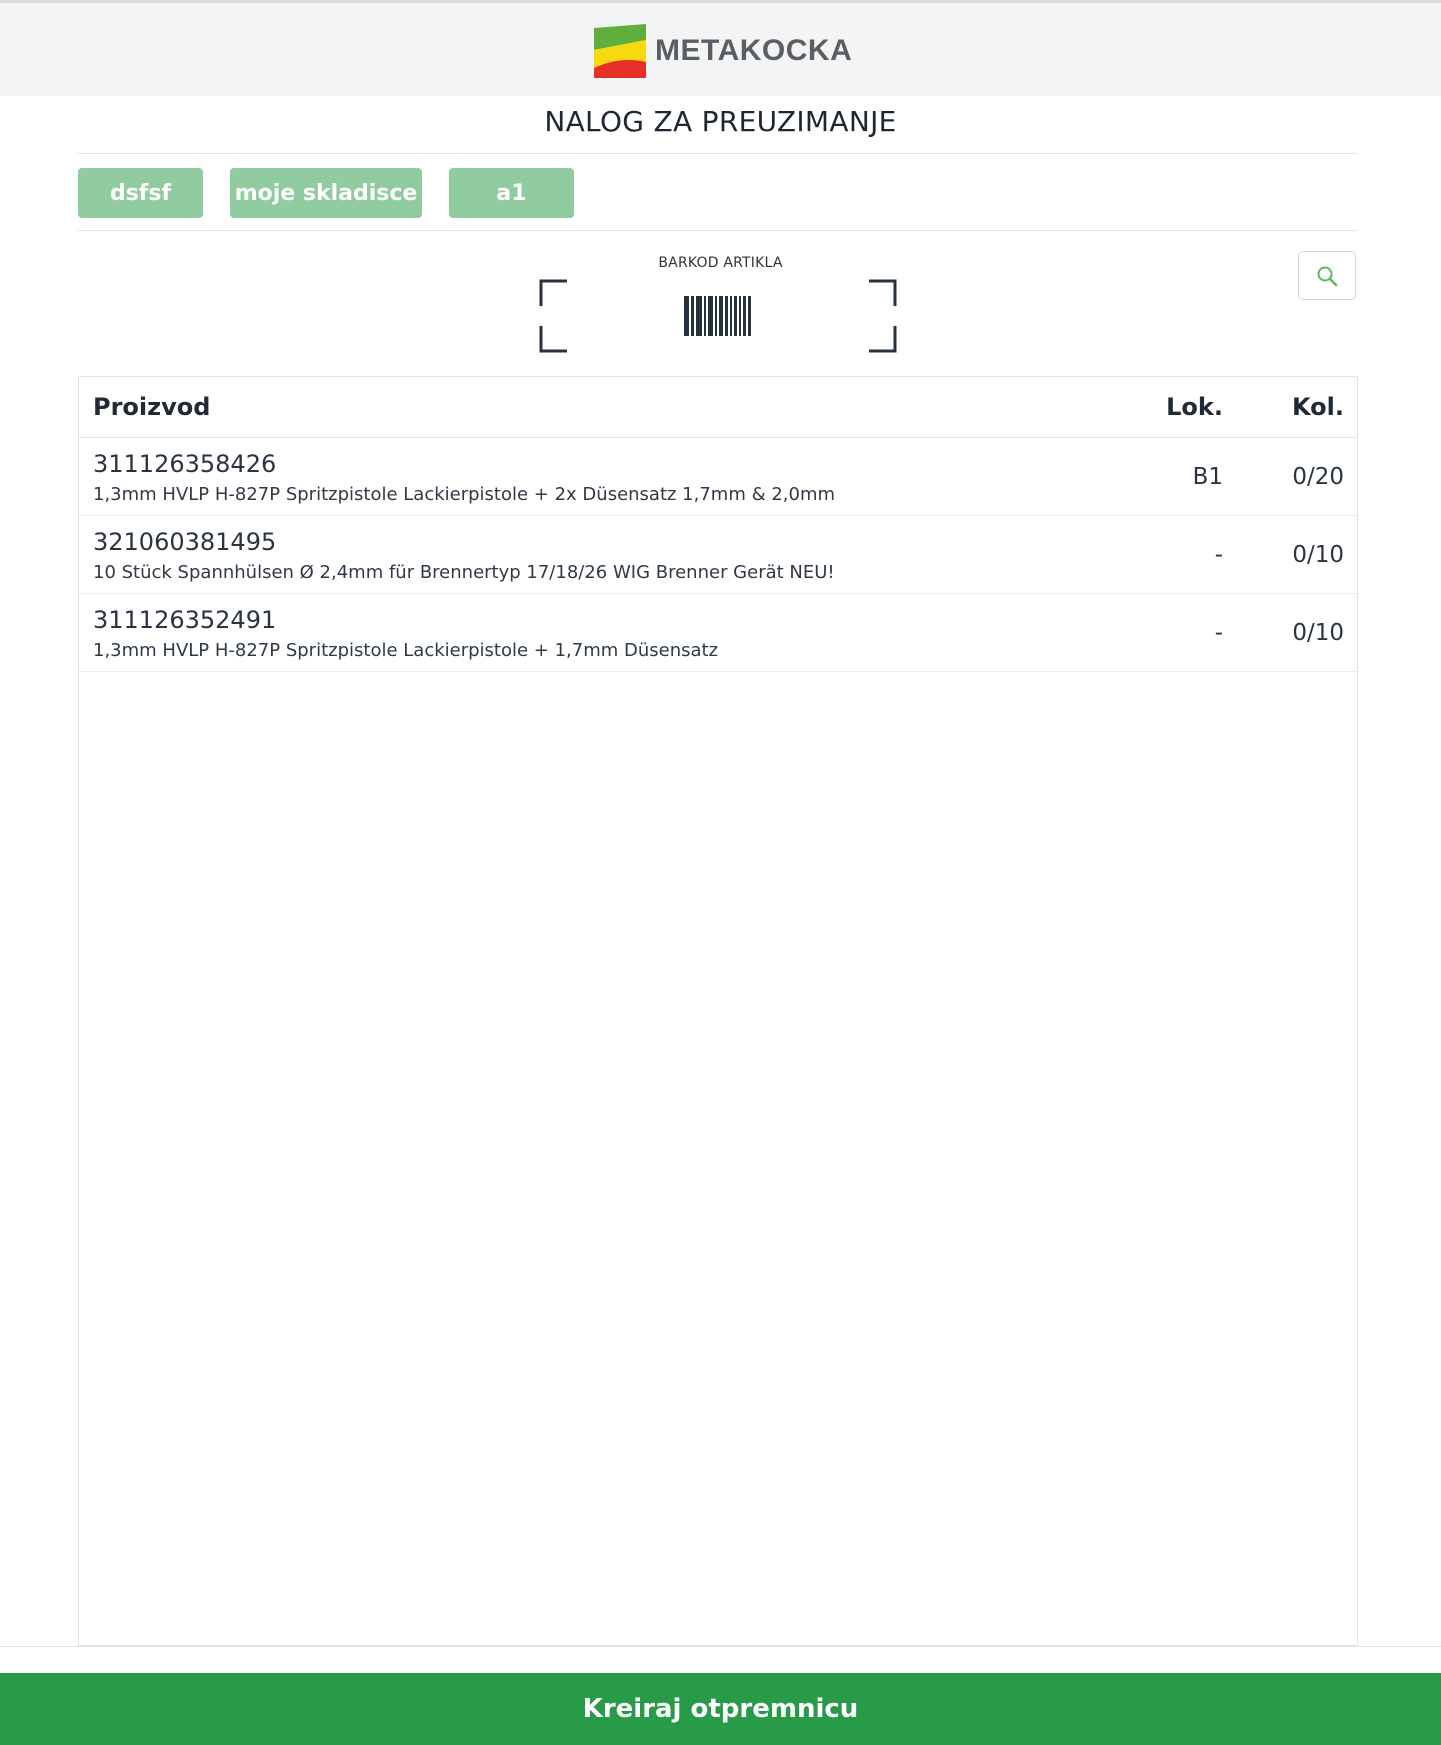 Image resolution: width=1441 pixels, height=1745 pixels. I want to click on product-code: 311126358426, so click(185, 464).